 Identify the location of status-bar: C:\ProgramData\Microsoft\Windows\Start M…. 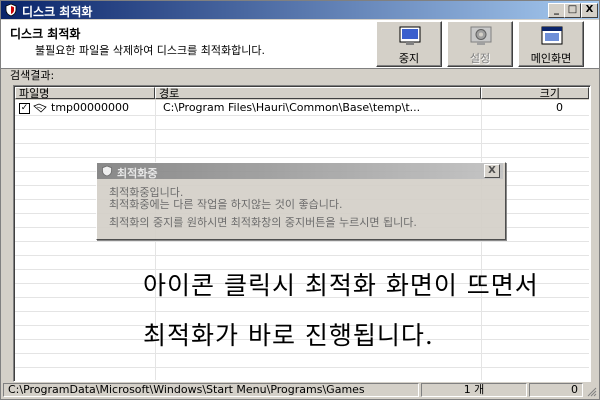
(300, 390).